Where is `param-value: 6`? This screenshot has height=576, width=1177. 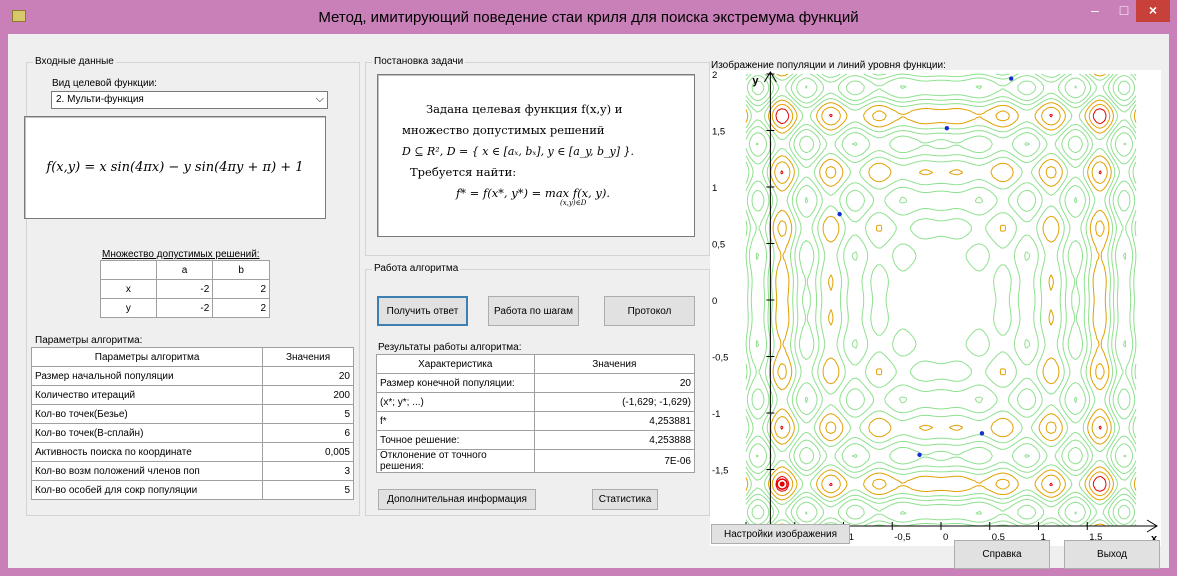
param-value: 6 is located at coordinates (308, 433).